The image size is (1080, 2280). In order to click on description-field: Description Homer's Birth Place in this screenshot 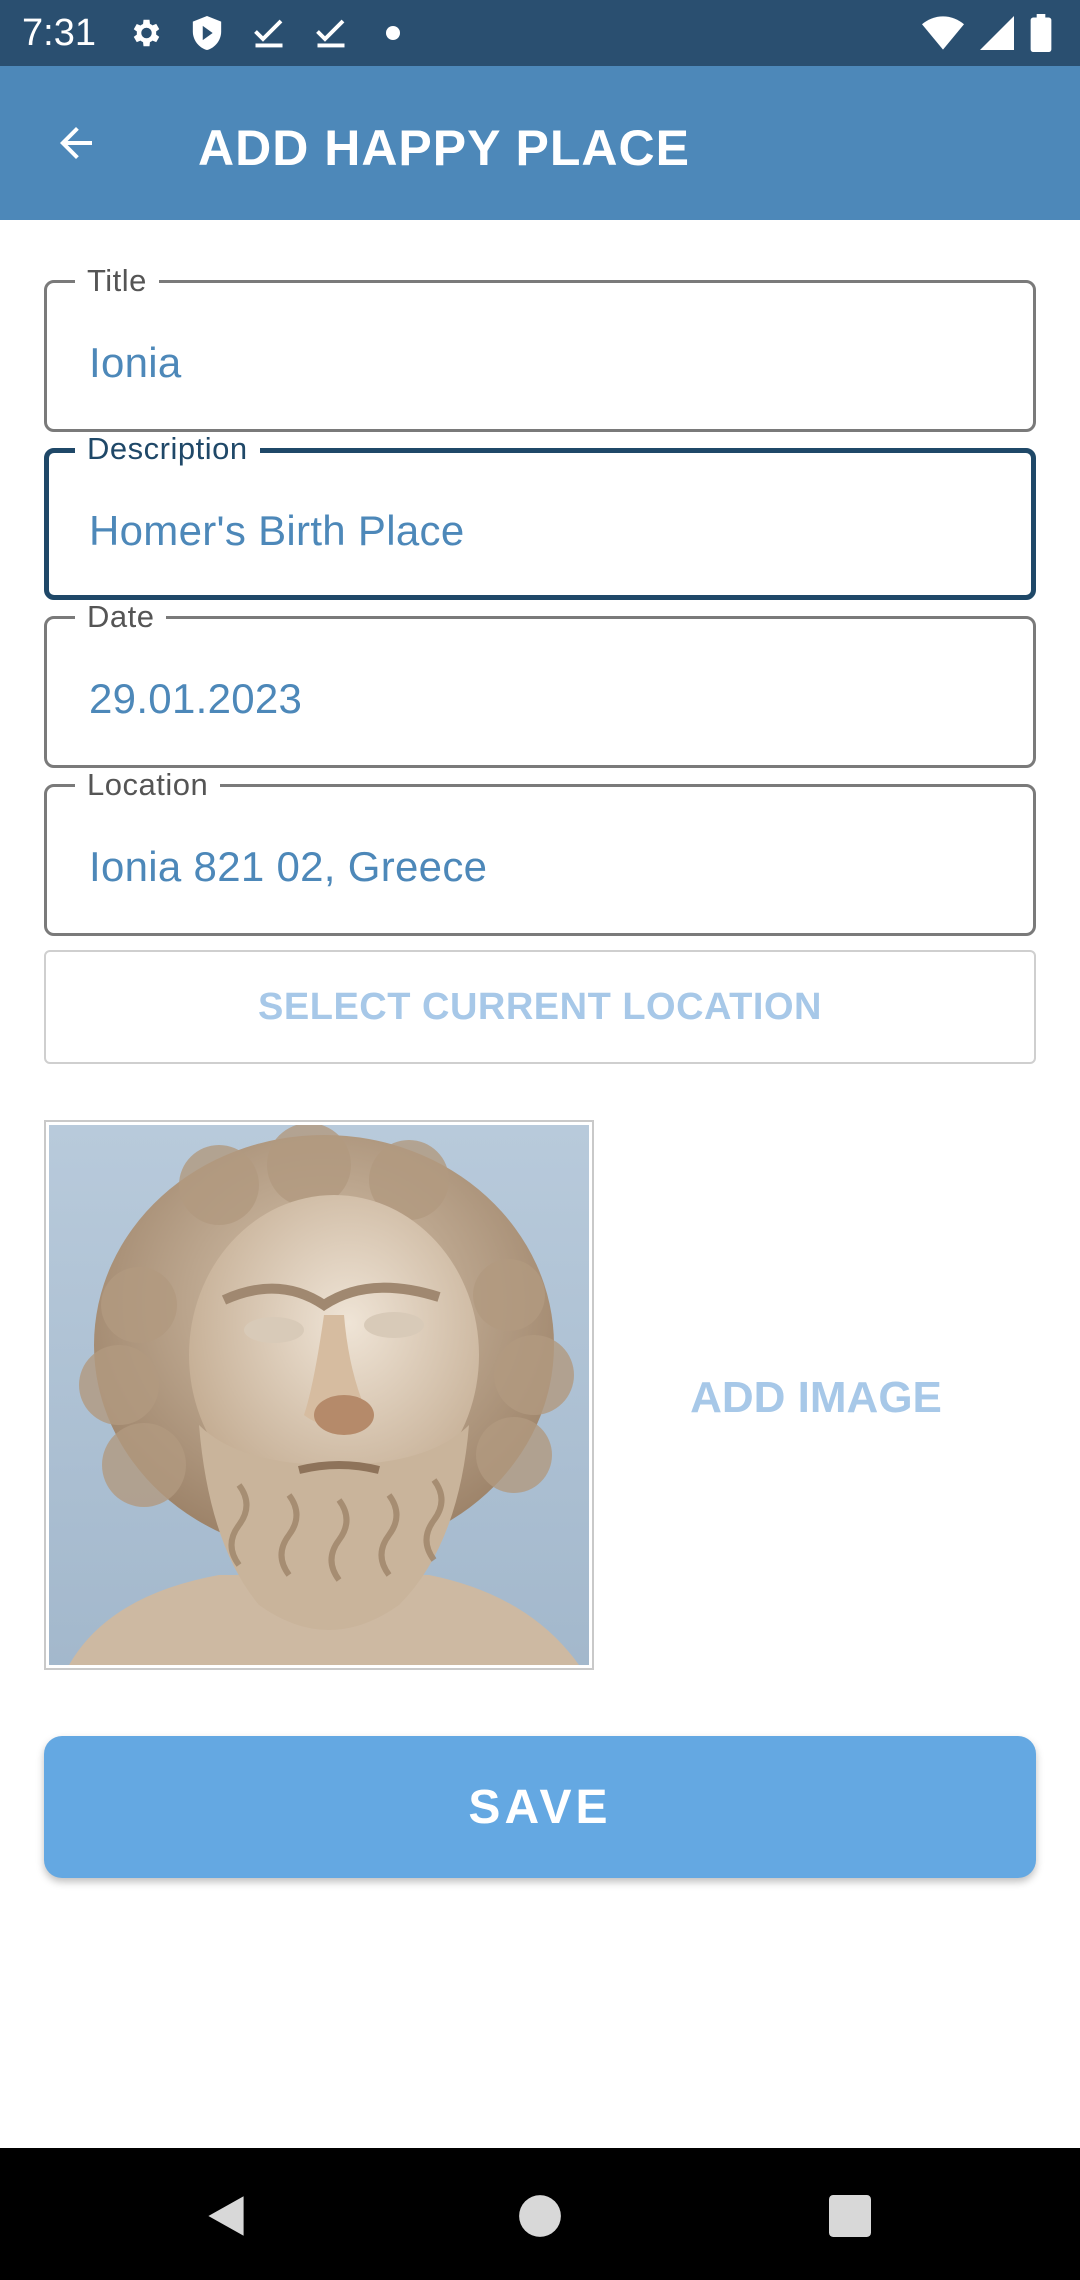, I will do `click(540, 516)`.